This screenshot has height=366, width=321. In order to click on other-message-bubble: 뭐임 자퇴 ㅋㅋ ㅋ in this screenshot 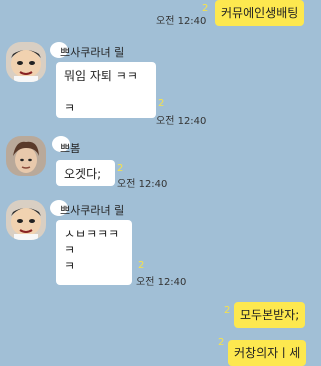, I will do `click(106, 90)`.